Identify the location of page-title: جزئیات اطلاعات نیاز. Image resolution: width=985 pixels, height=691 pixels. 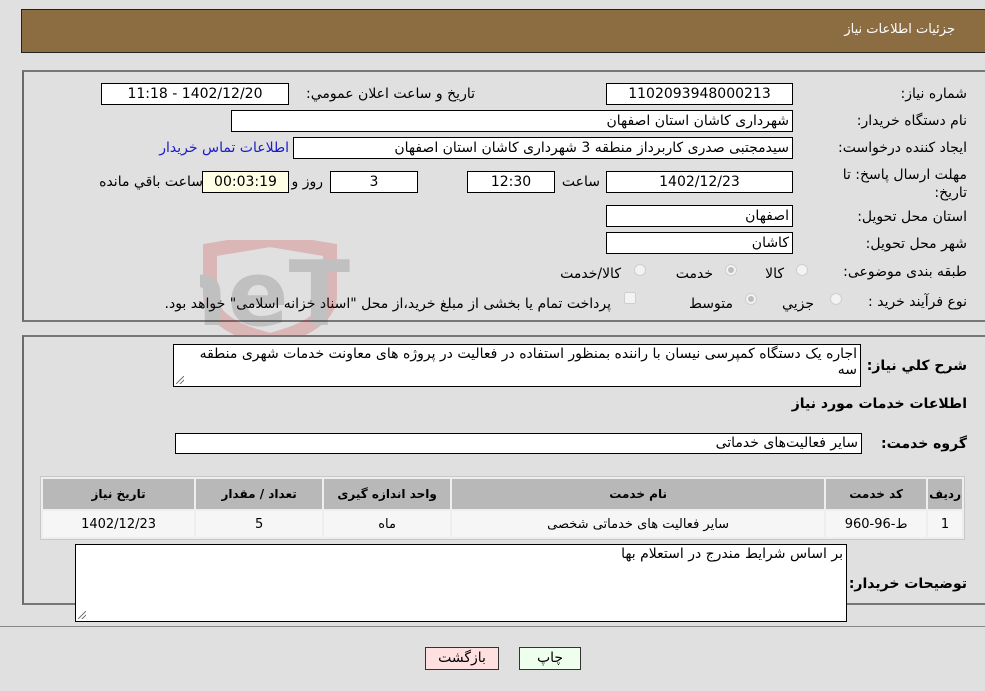
(899, 29).